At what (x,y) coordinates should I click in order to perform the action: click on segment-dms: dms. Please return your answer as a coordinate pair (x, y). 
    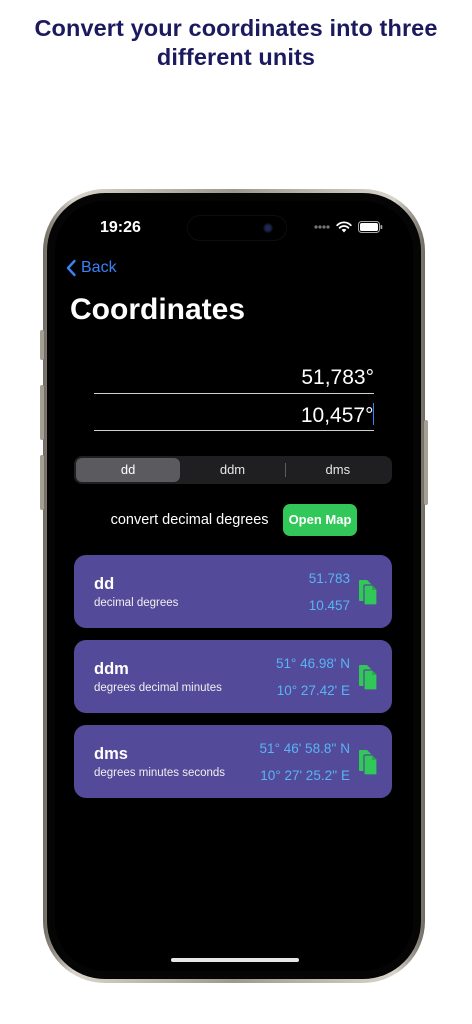
    Looking at the image, I should click on (338, 470).